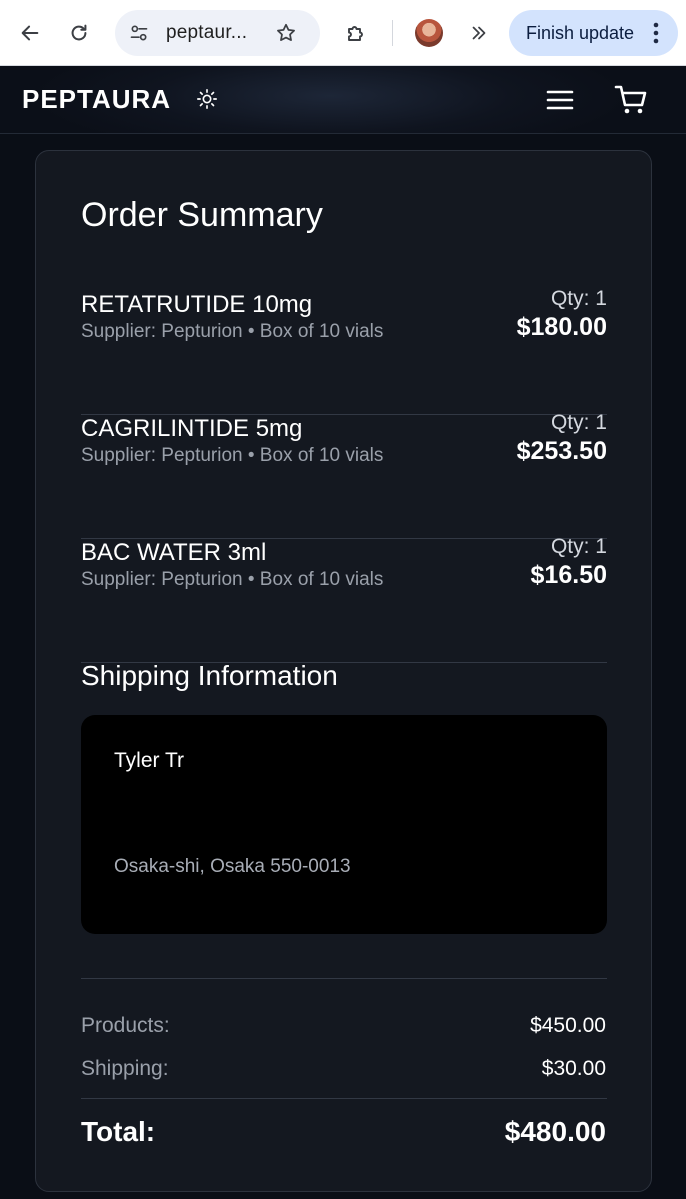  I want to click on bookmark-button, so click(286, 33).